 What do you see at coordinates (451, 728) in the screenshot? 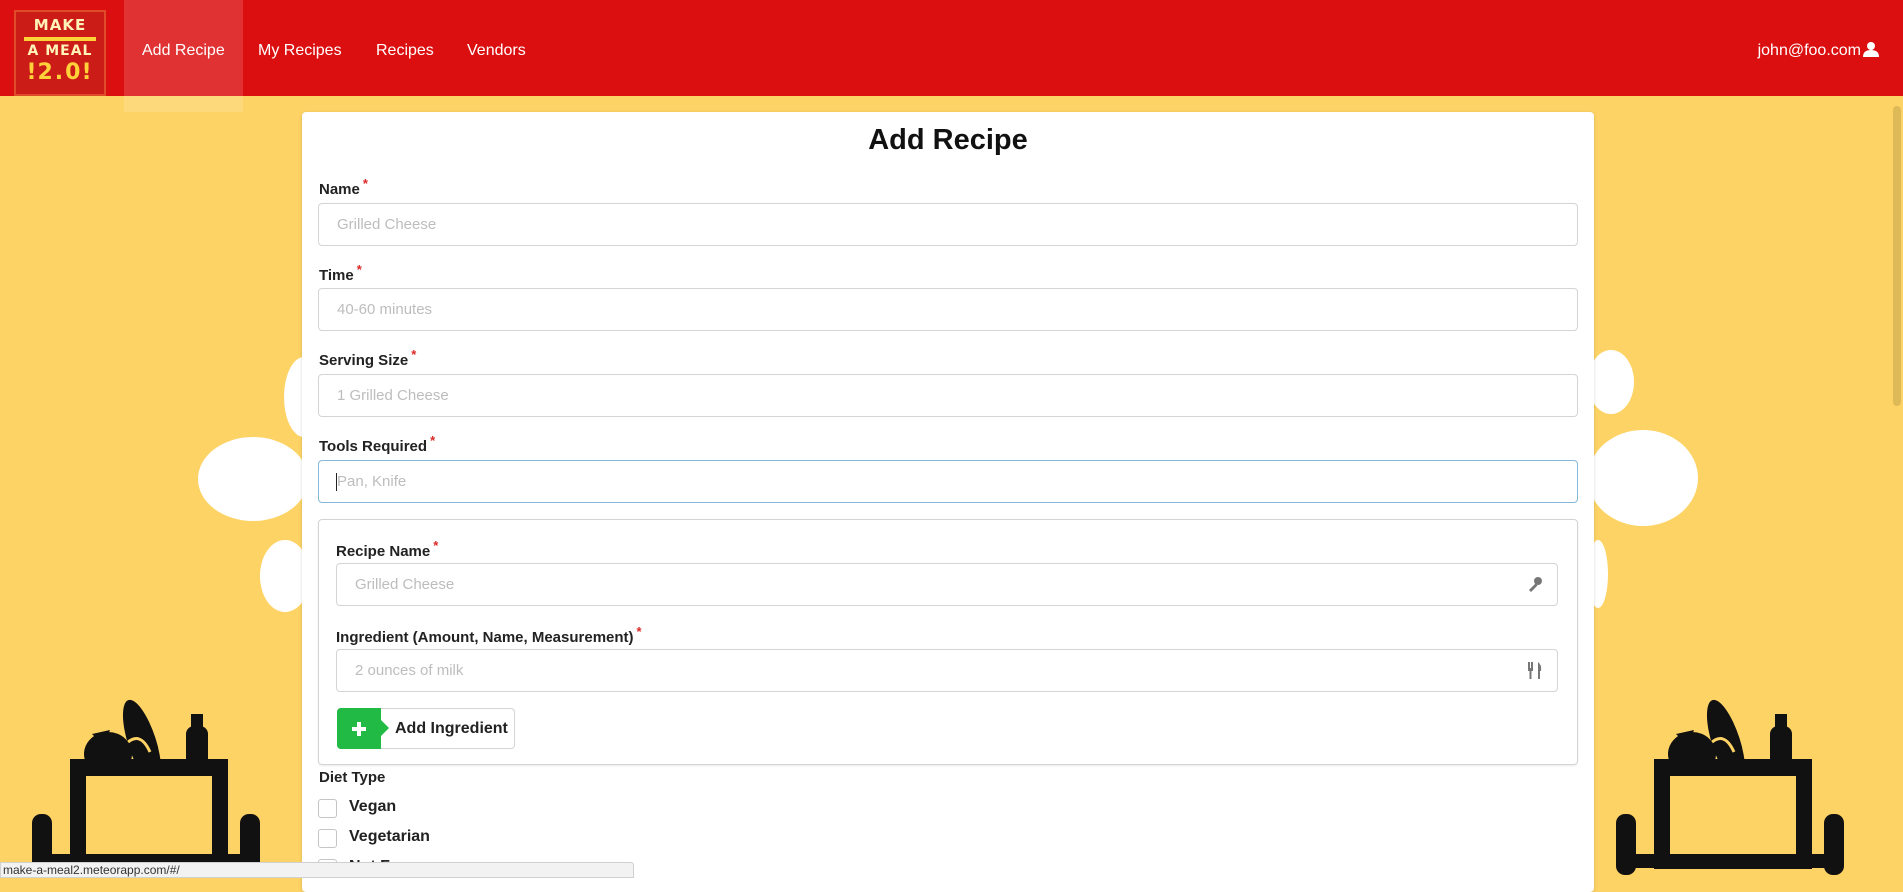
I see `add-ingredient-label: Add Ingredient` at bounding box center [451, 728].